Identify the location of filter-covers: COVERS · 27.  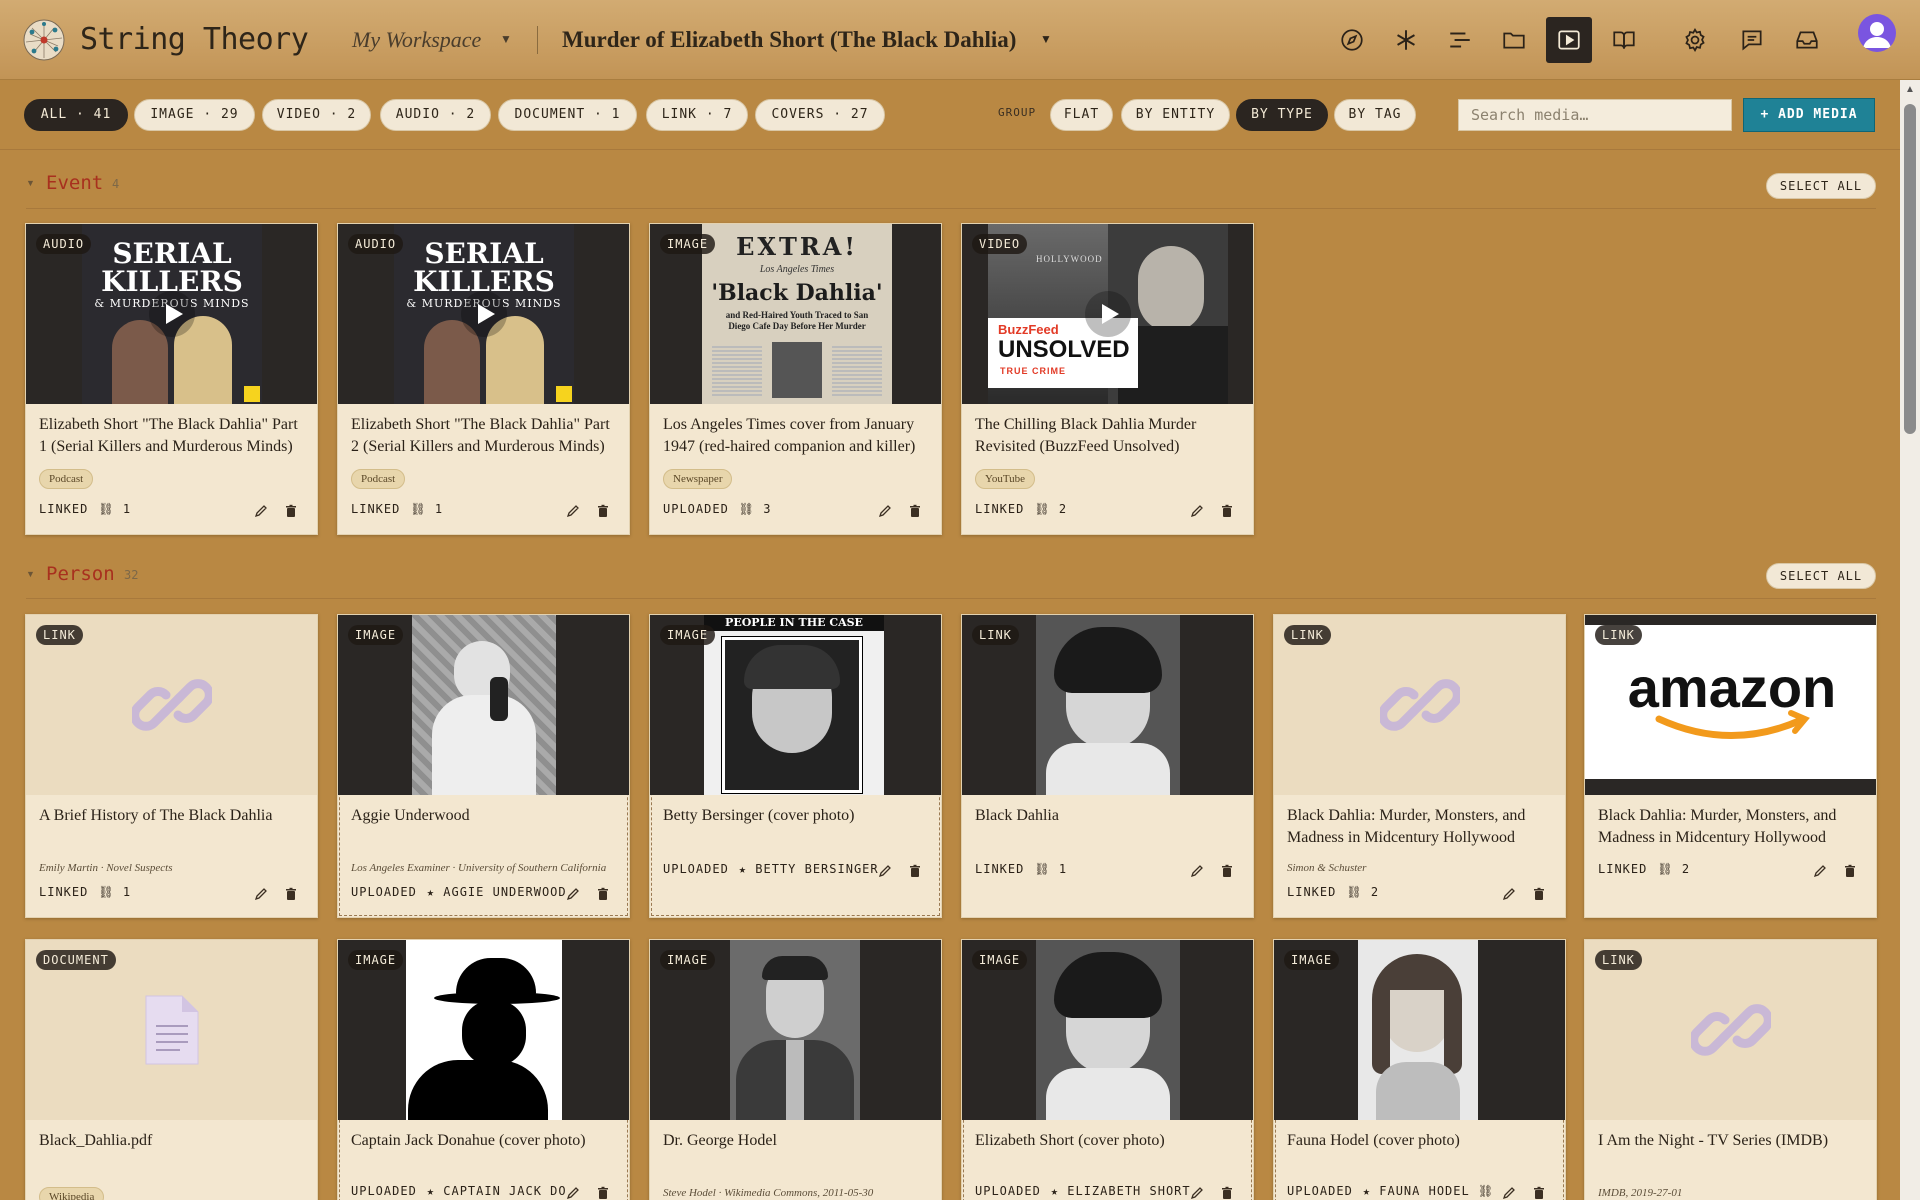
(820, 115).